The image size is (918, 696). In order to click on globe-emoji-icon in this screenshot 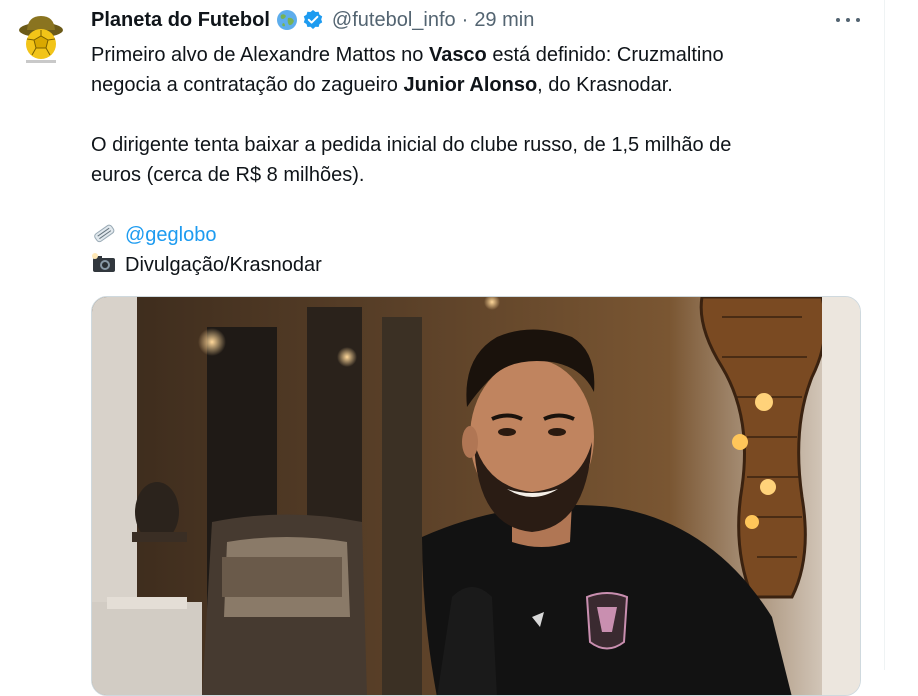, I will do `click(287, 20)`.